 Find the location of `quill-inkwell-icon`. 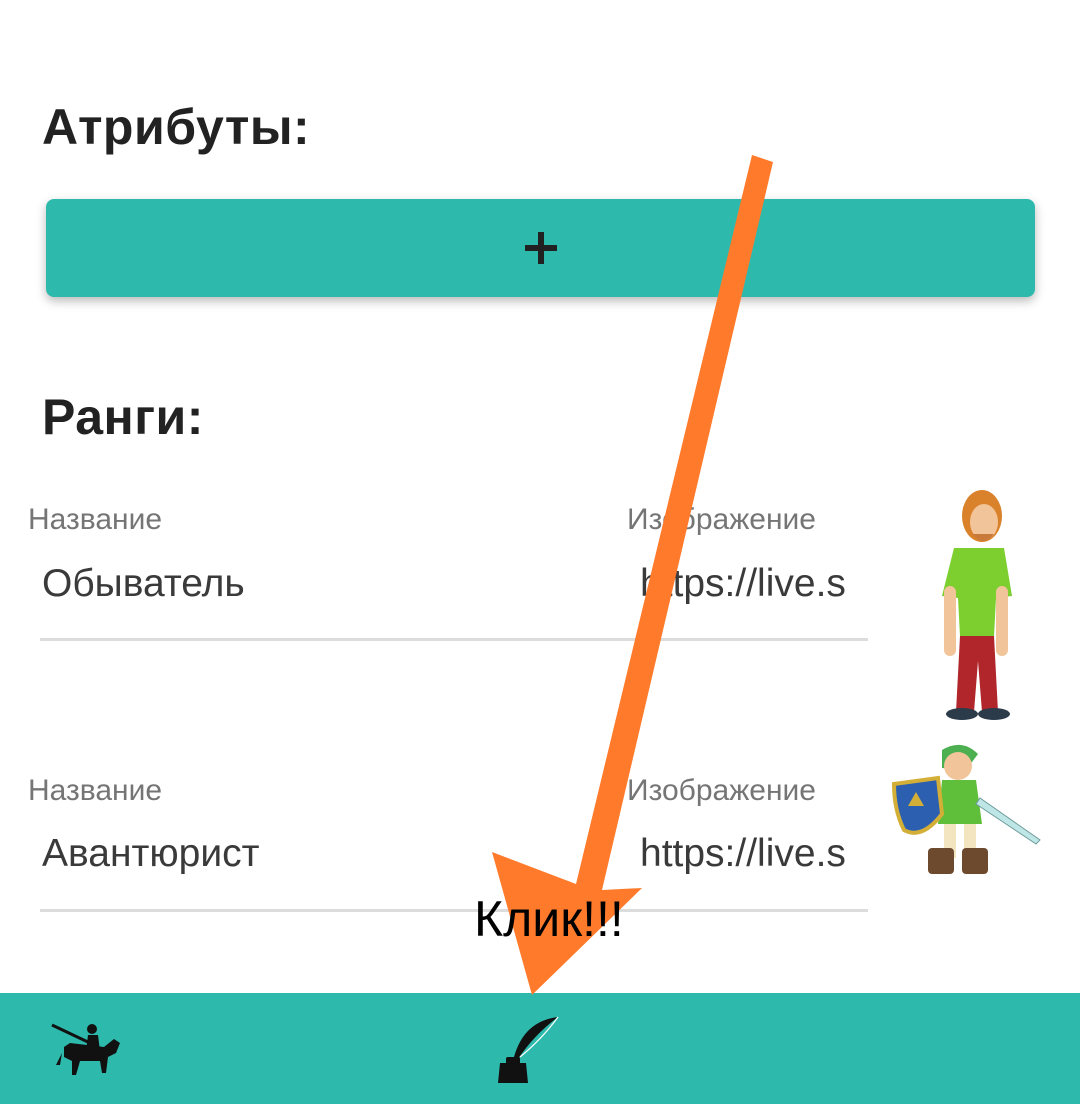

quill-inkwell-icon is located at coordinates (528, 1049).